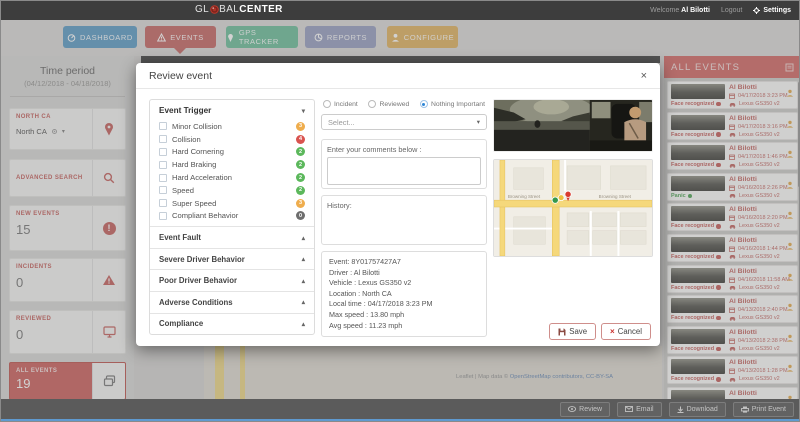 The height and width of the screenshot is (422, 800). What do you see at coordinates (388, 104) in the screenshot?
I see `radio-reviewed: Reviewed` at bounding box center [388, 104].